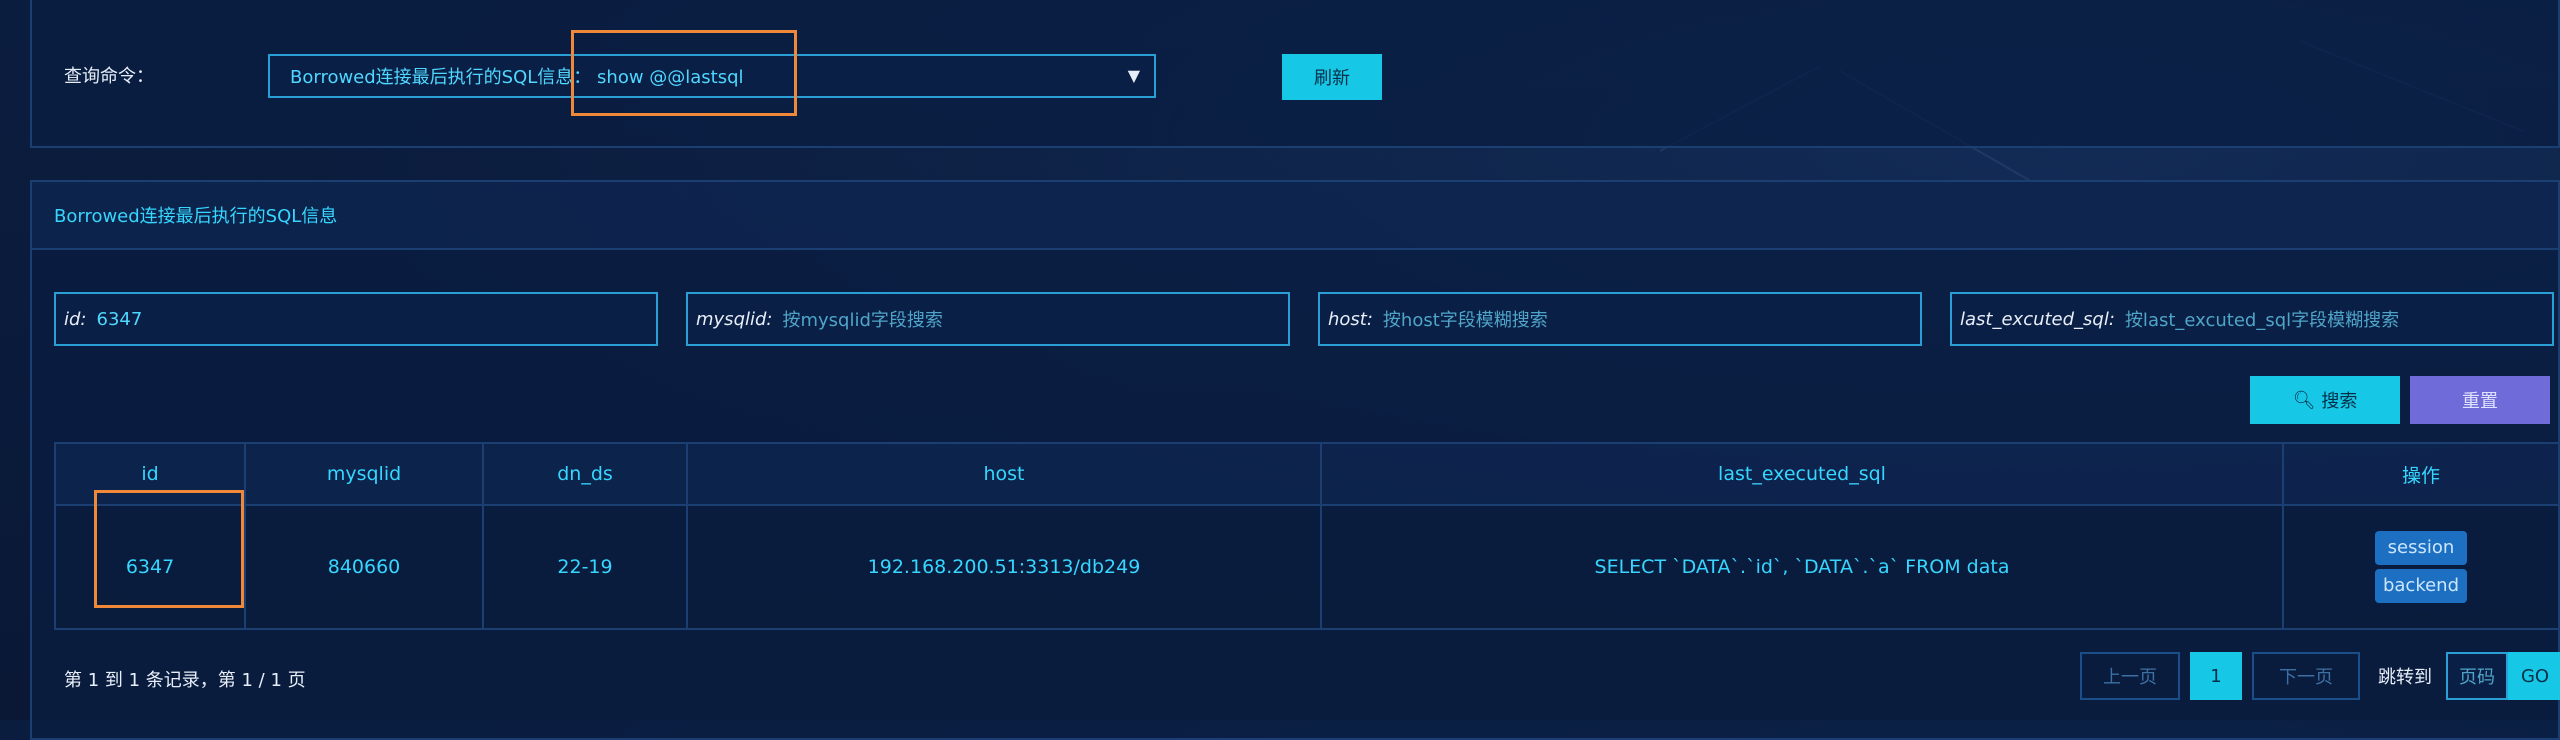 This screenshot has width=2560, height=740. What do you see at coordinates (2421, 474) in the screenshot?
I see `column-header-actions: 操作` at bounding box center [2421, 474].